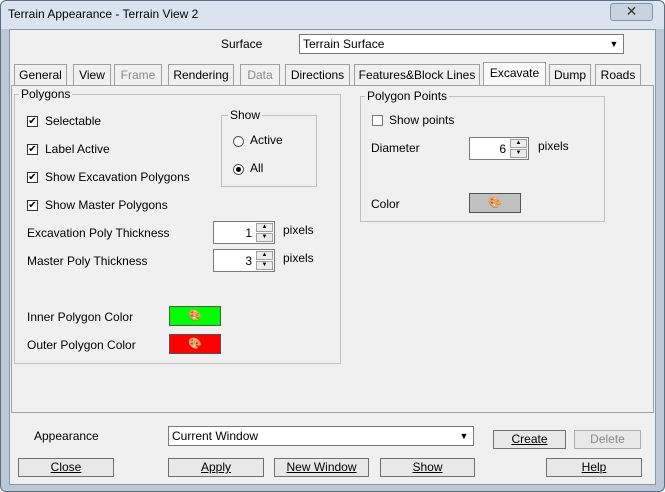  Describe the element at coordinates (87, 261) in the screenshot. I see `master-thickness-label: Master Poly Thickness` at that location.